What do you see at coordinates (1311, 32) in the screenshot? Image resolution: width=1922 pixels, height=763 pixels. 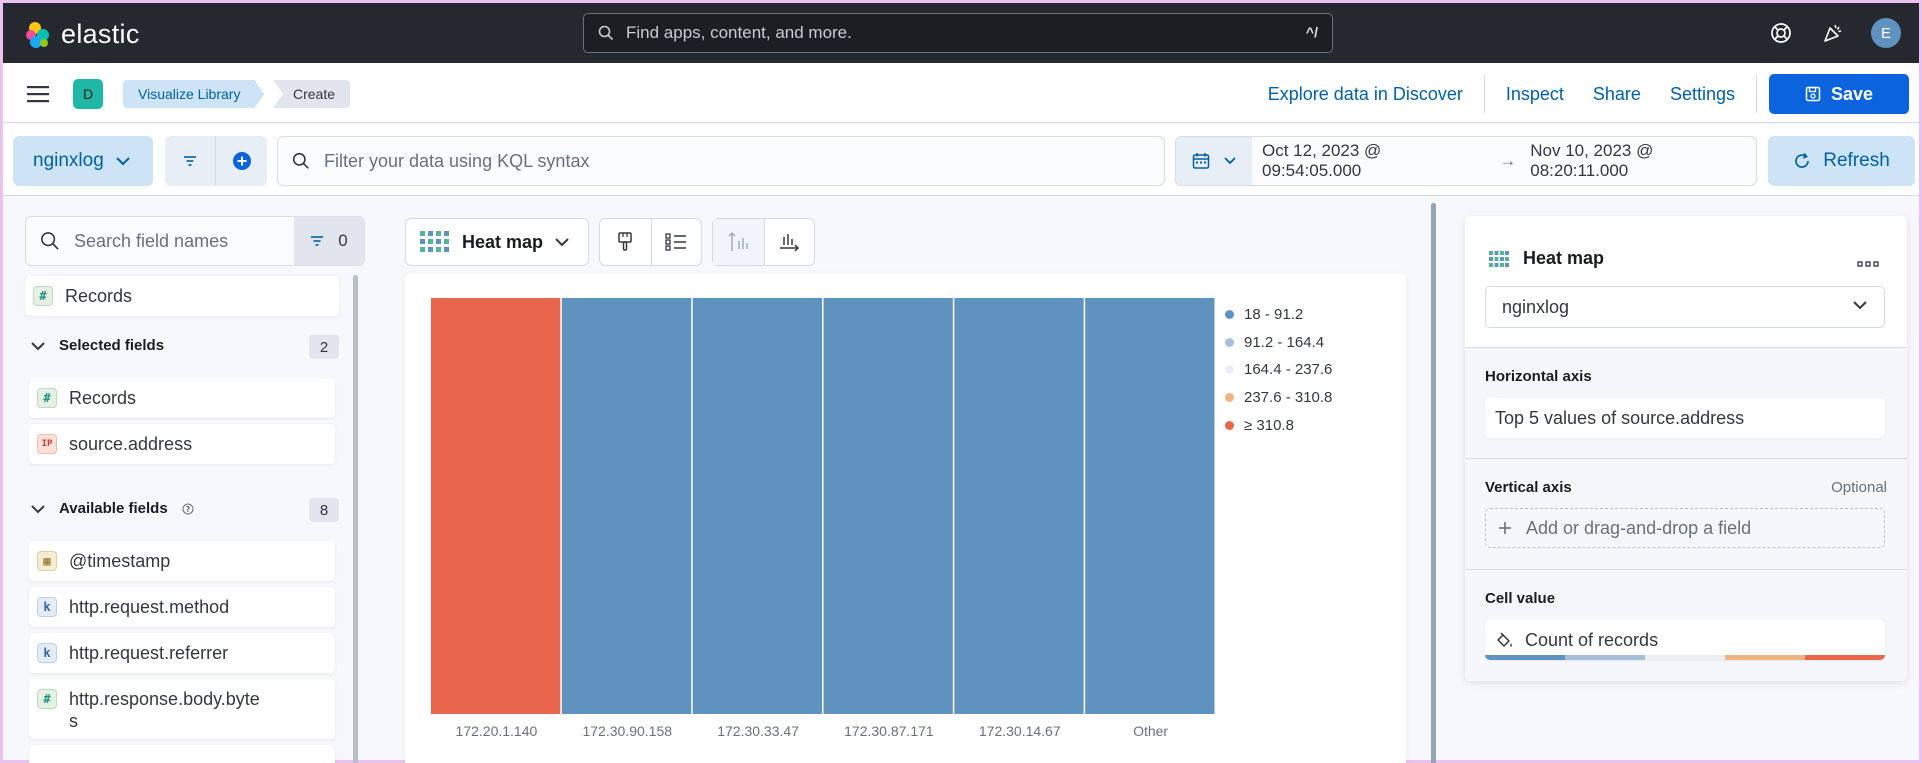 I see `search-shortcut: ^/` at bounding box center [1311, 32].